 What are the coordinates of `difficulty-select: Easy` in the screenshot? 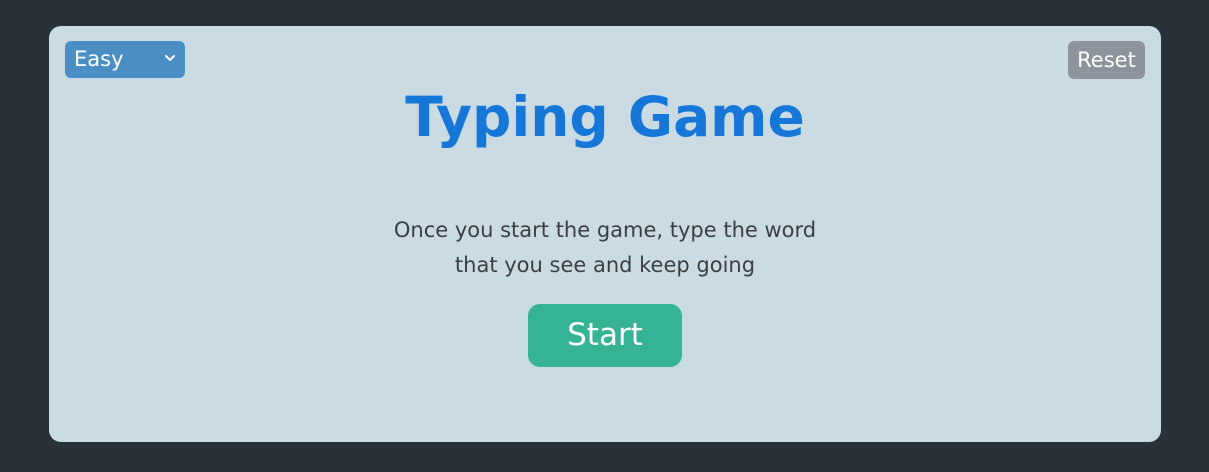 It's located at (125, 59).